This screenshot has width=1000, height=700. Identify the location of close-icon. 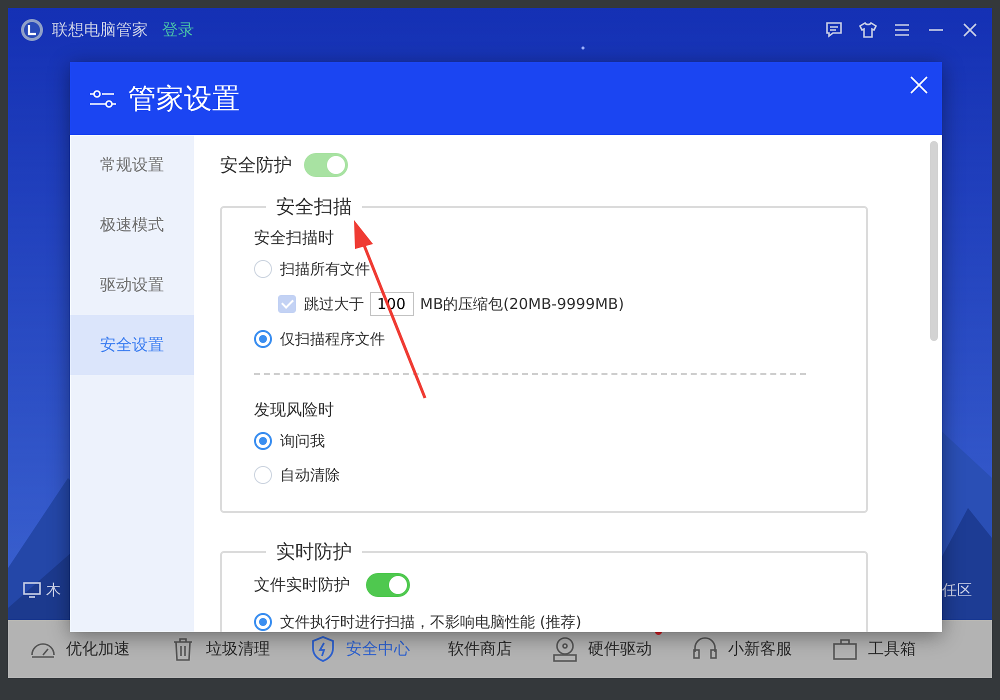
(919, 85).